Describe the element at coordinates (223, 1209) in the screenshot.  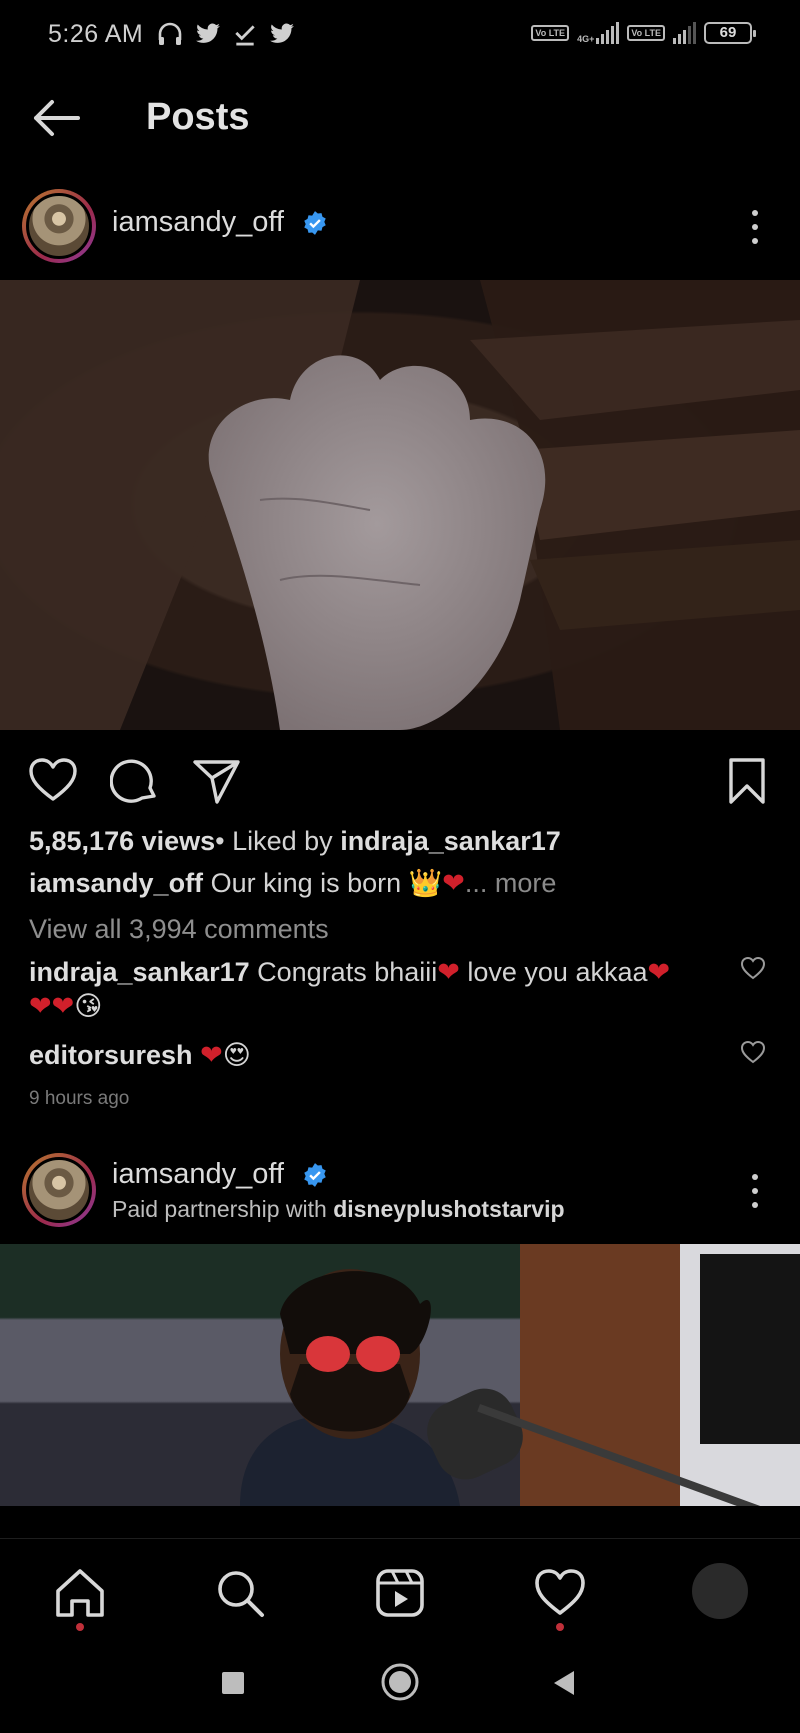
I see `partnership-prefix: Paid partnership with` at that location.